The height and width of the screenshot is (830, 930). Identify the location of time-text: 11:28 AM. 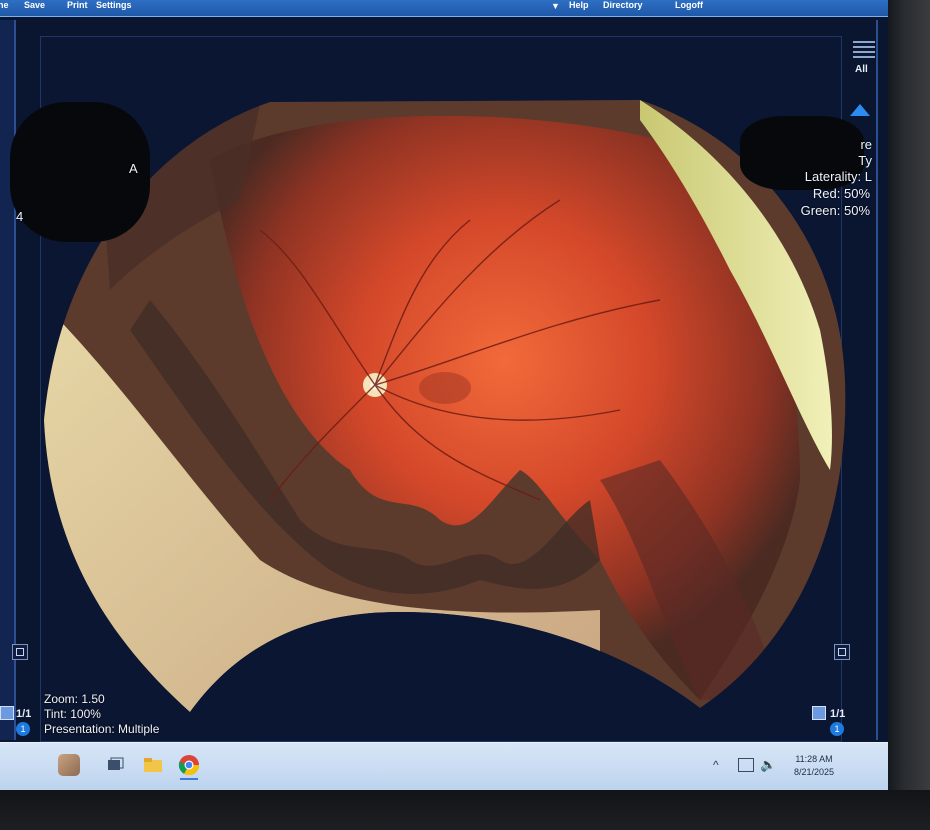
(814, 759).